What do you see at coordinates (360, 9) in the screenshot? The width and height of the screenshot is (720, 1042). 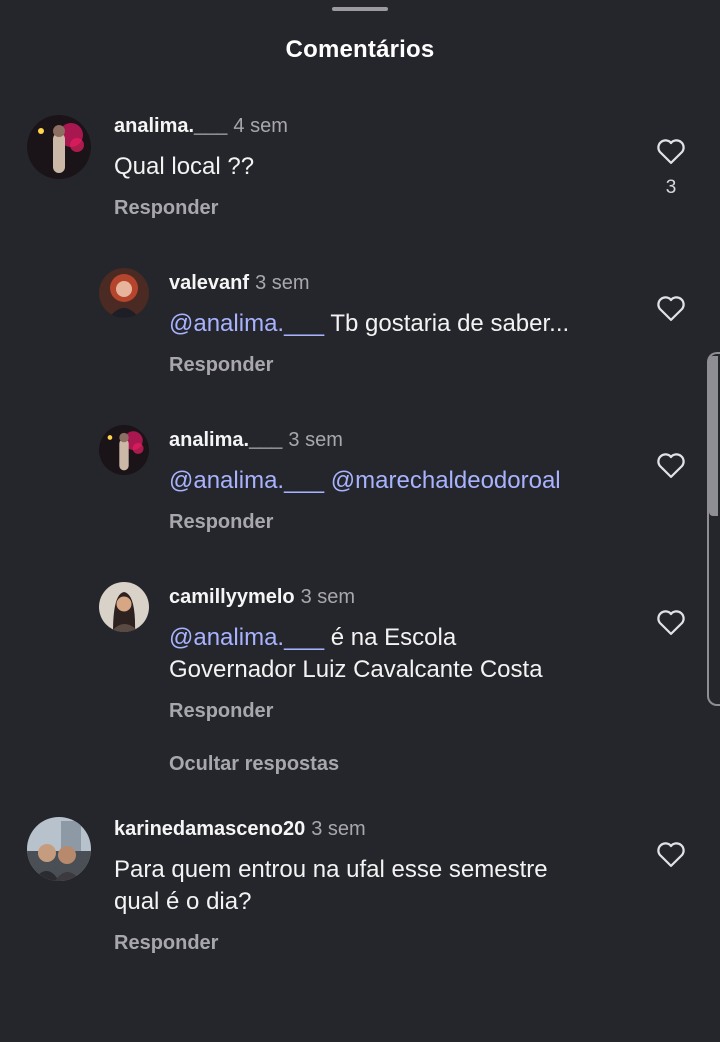 I see `sheet-drag-handle` at bounding box center [360, 9].